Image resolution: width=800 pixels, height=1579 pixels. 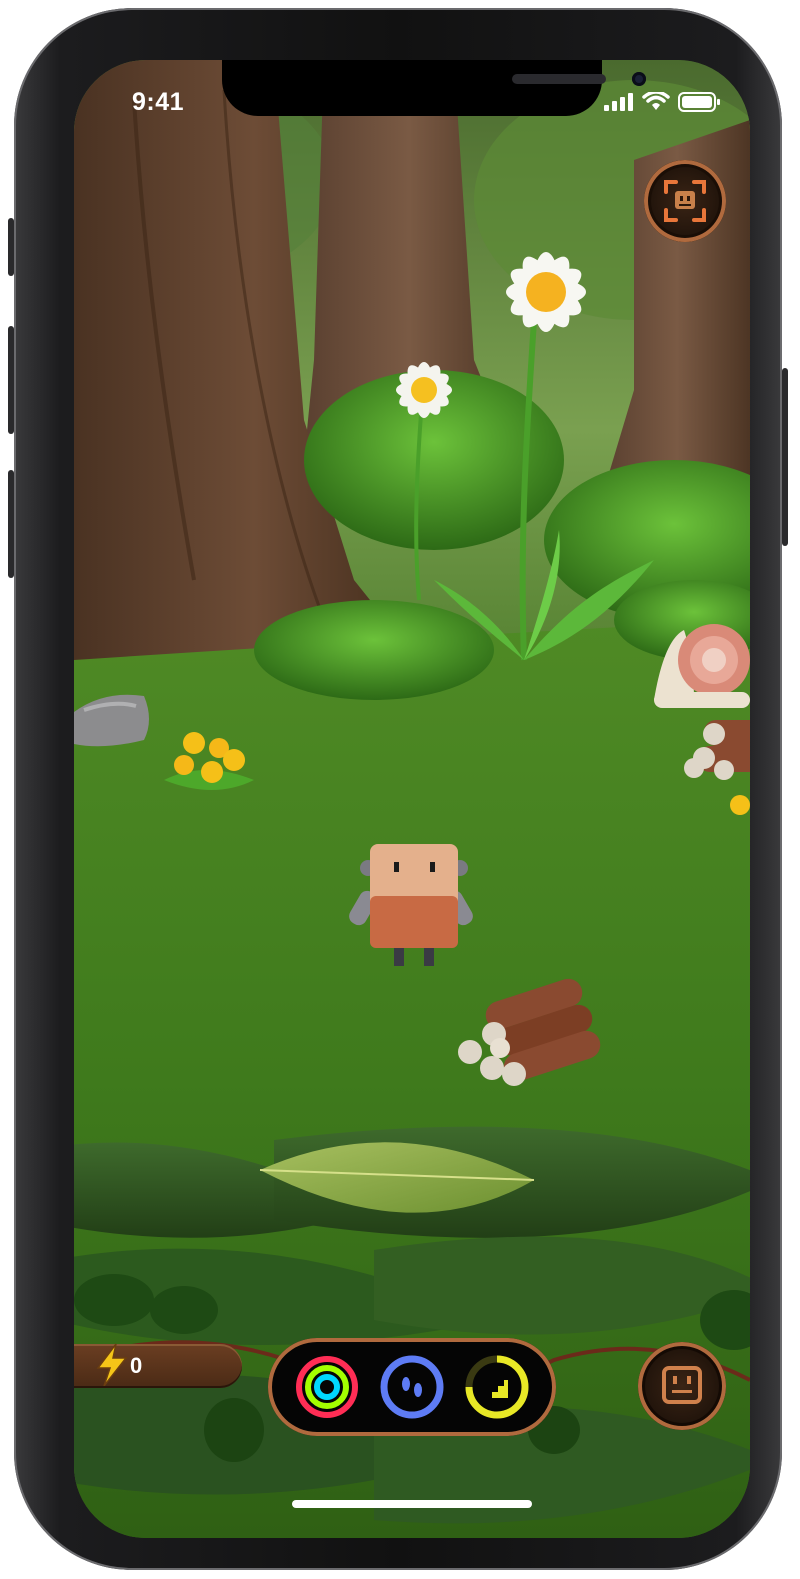 I want to click on steps-ring-button, so click(x=412, y=1387).